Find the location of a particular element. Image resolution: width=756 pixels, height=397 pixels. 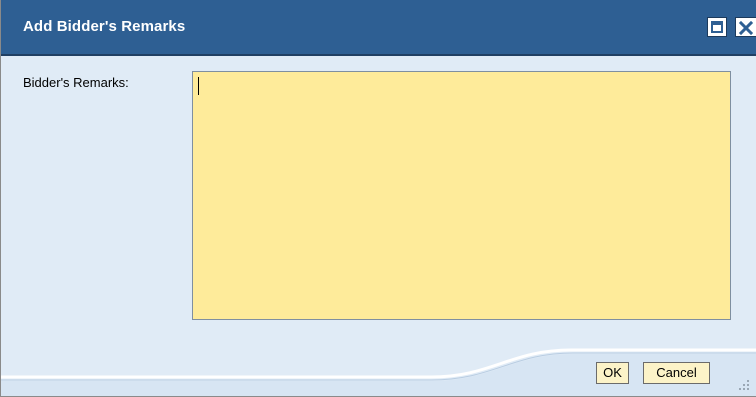

dialog-titlebar: Add Bidder's Remarks is located at coordinates (378, 28).